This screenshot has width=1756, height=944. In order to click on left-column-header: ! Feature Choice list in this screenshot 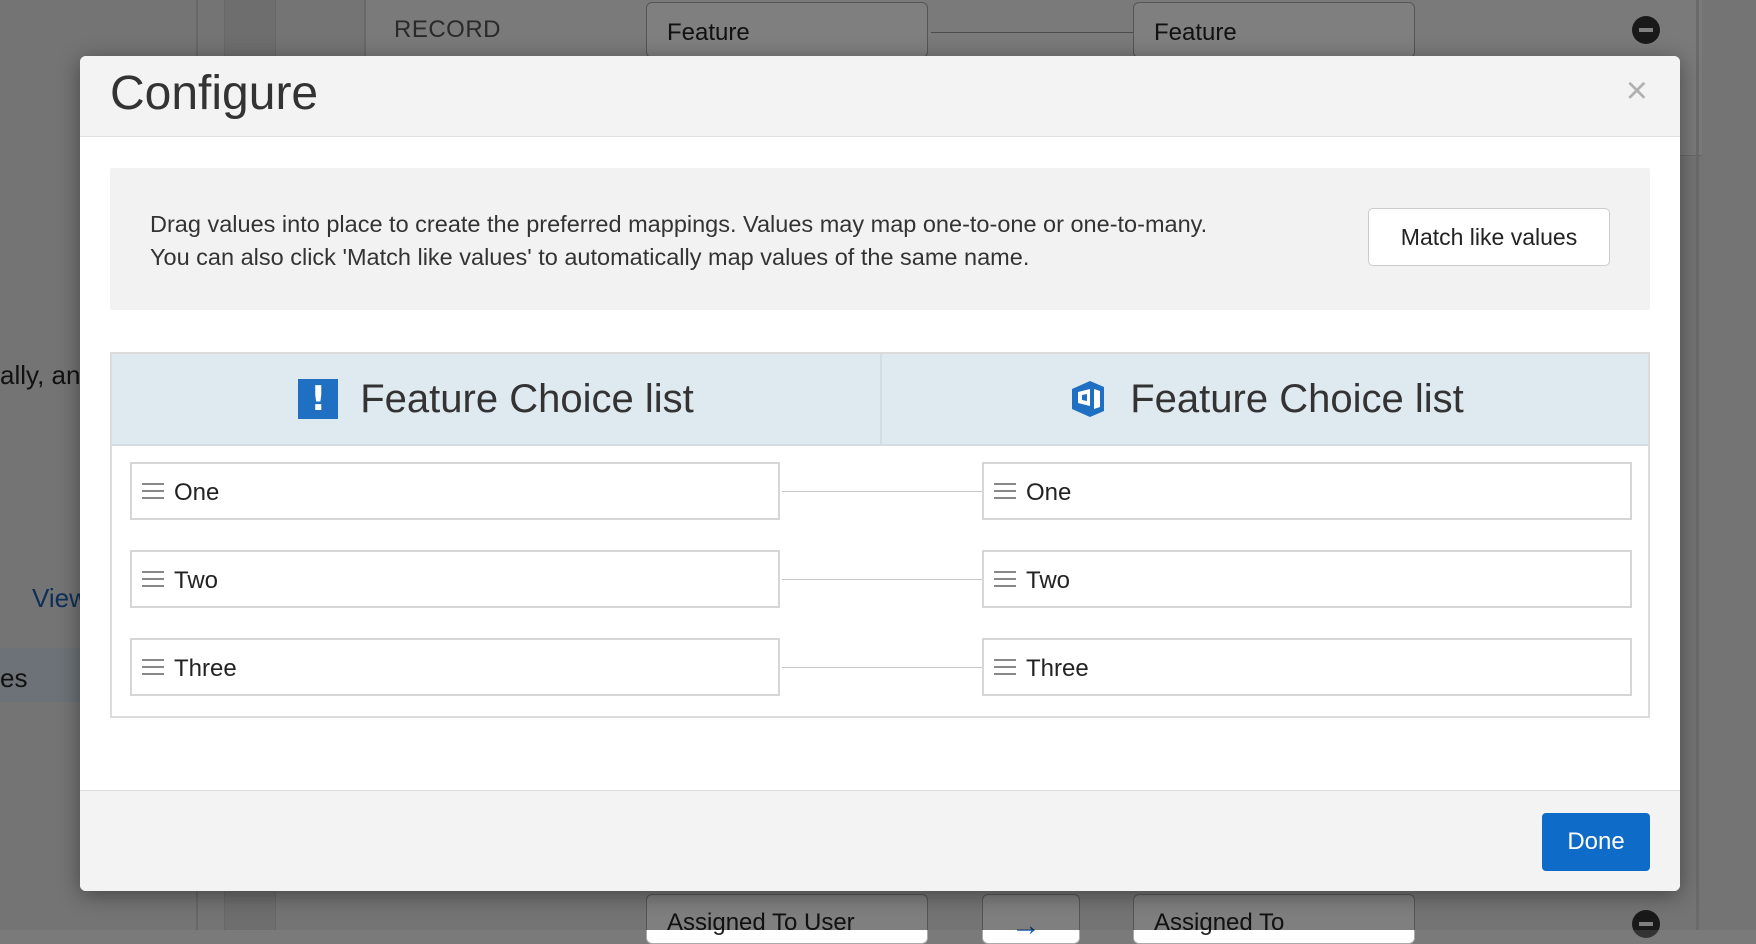, I will do `click(497, 399)`.